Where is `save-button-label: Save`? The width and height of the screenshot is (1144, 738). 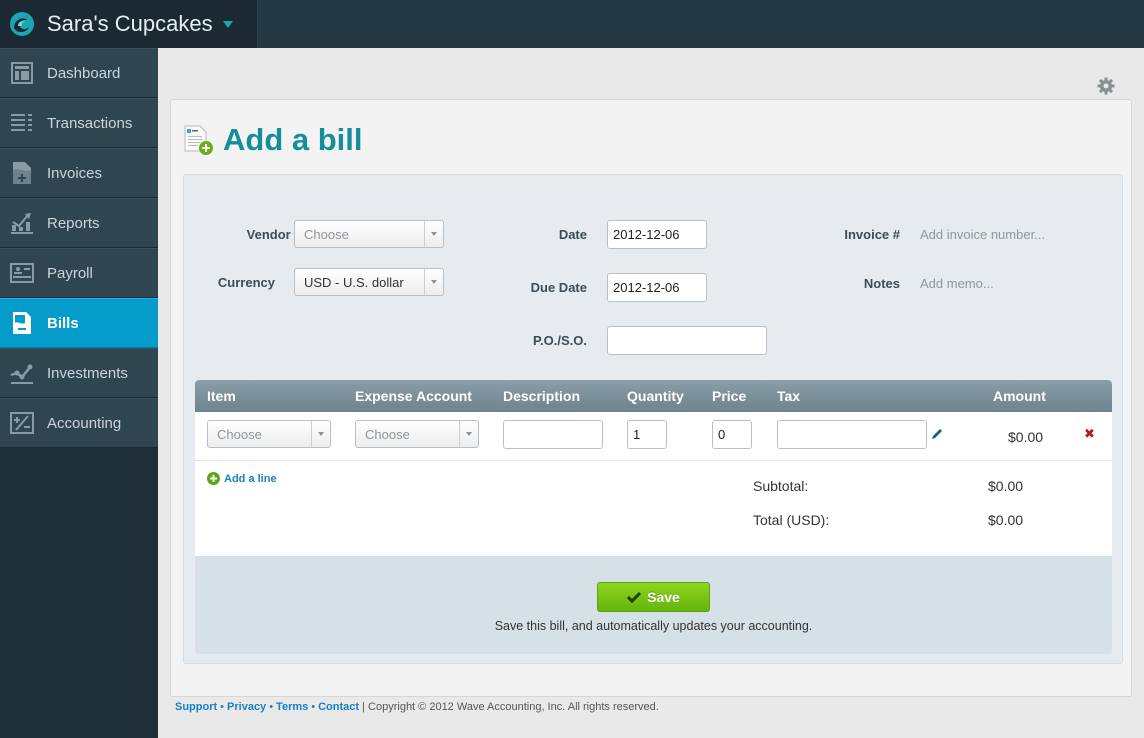
save-button-label: Save is located at coordinates (663, 597).